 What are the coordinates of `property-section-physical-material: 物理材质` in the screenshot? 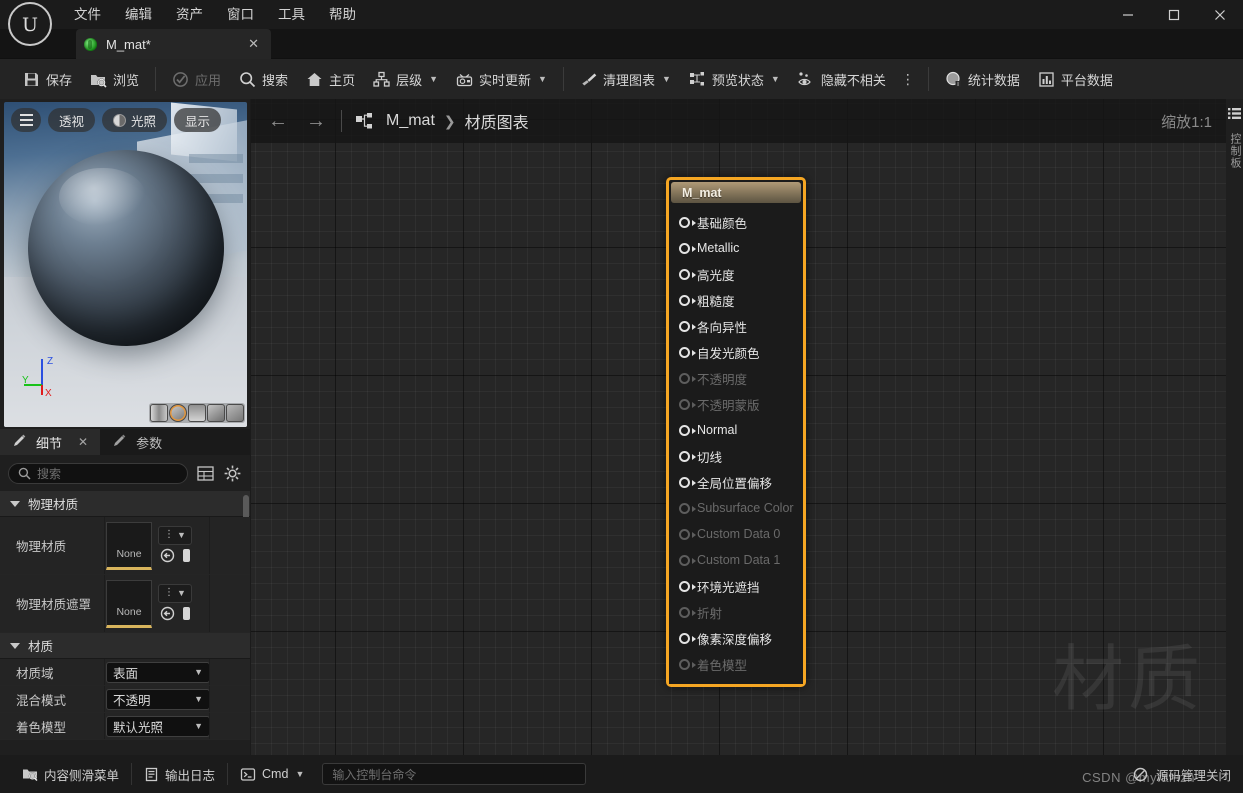 It's located at (125, 504).